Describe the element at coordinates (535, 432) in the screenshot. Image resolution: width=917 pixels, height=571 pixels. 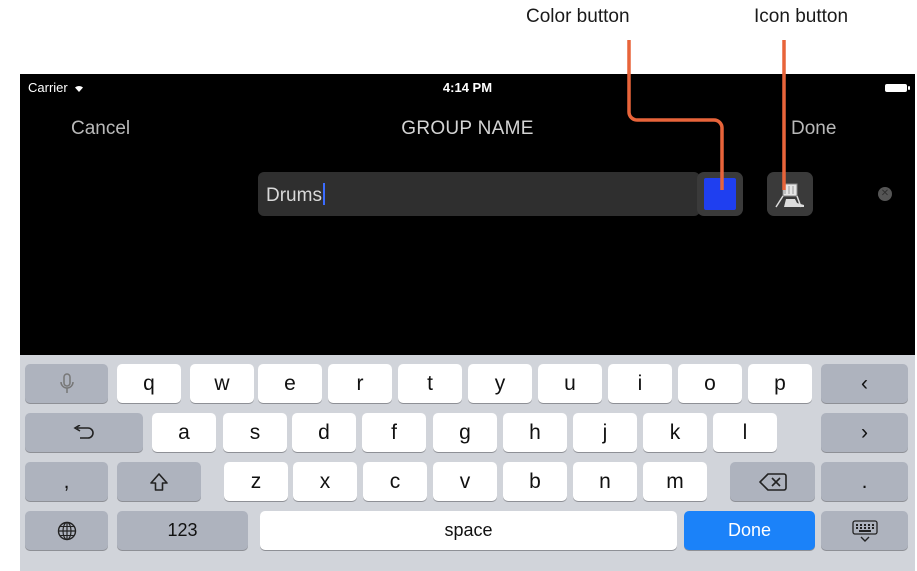
I see `key-h: h` at that location.